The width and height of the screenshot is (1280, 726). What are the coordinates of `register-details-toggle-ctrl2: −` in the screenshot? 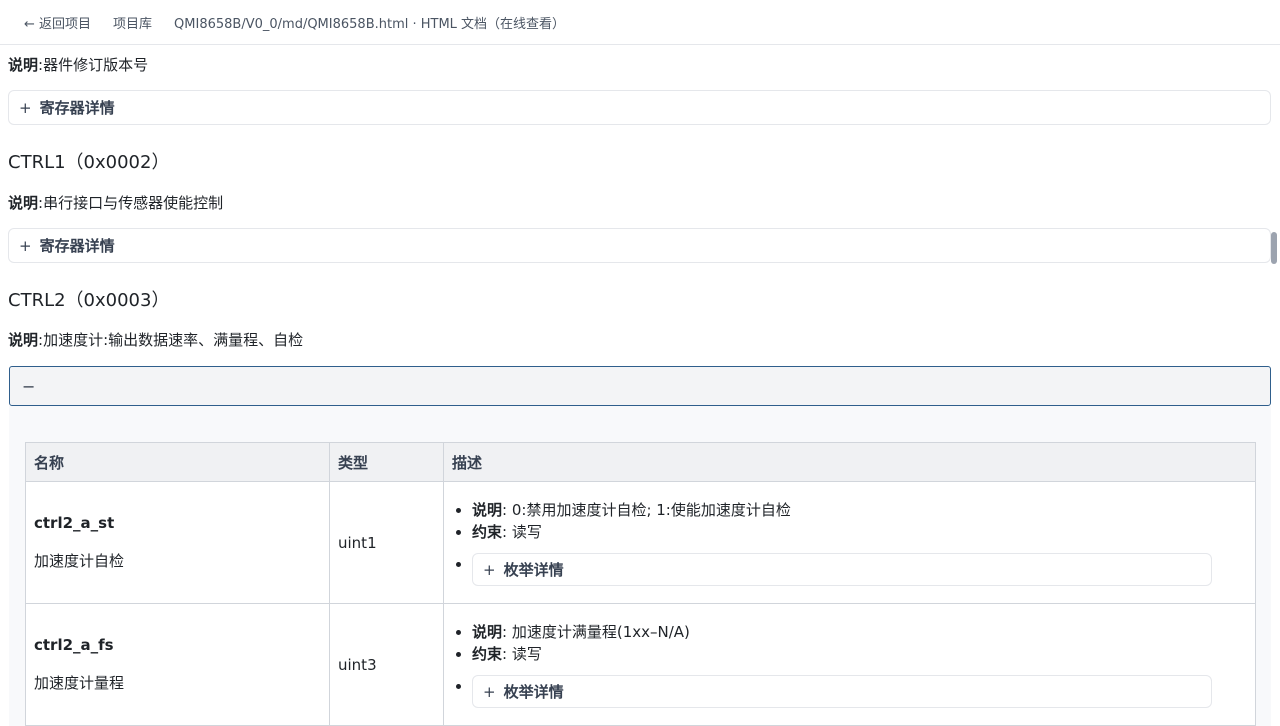 It's located at (640, 386).